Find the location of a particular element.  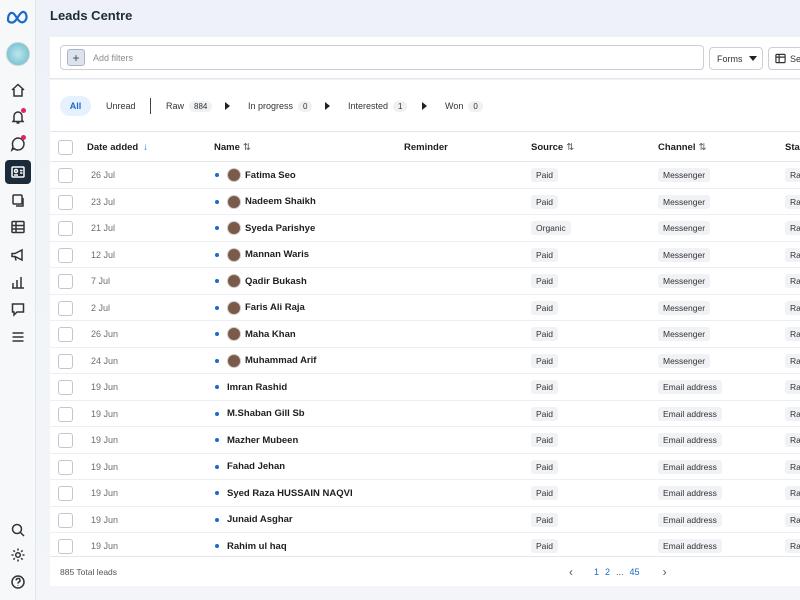

page-1: 1 is located at coordinates (596, 572).